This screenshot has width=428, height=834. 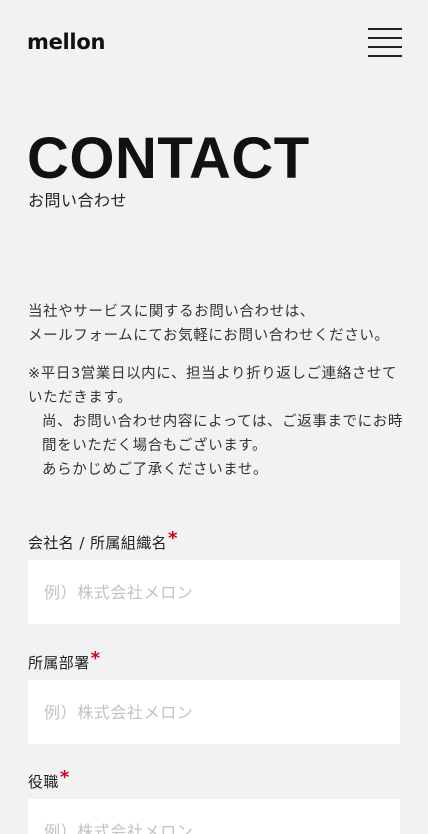 I want to click on department-input, so click(x=214, y=712).